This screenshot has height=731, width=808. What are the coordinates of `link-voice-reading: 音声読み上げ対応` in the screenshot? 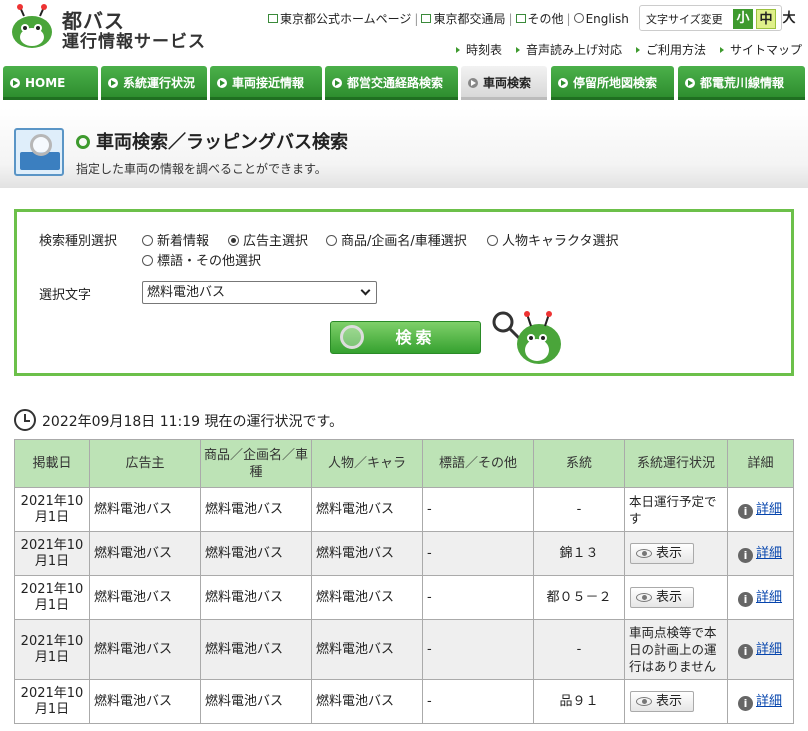 It's located at (569, 50).